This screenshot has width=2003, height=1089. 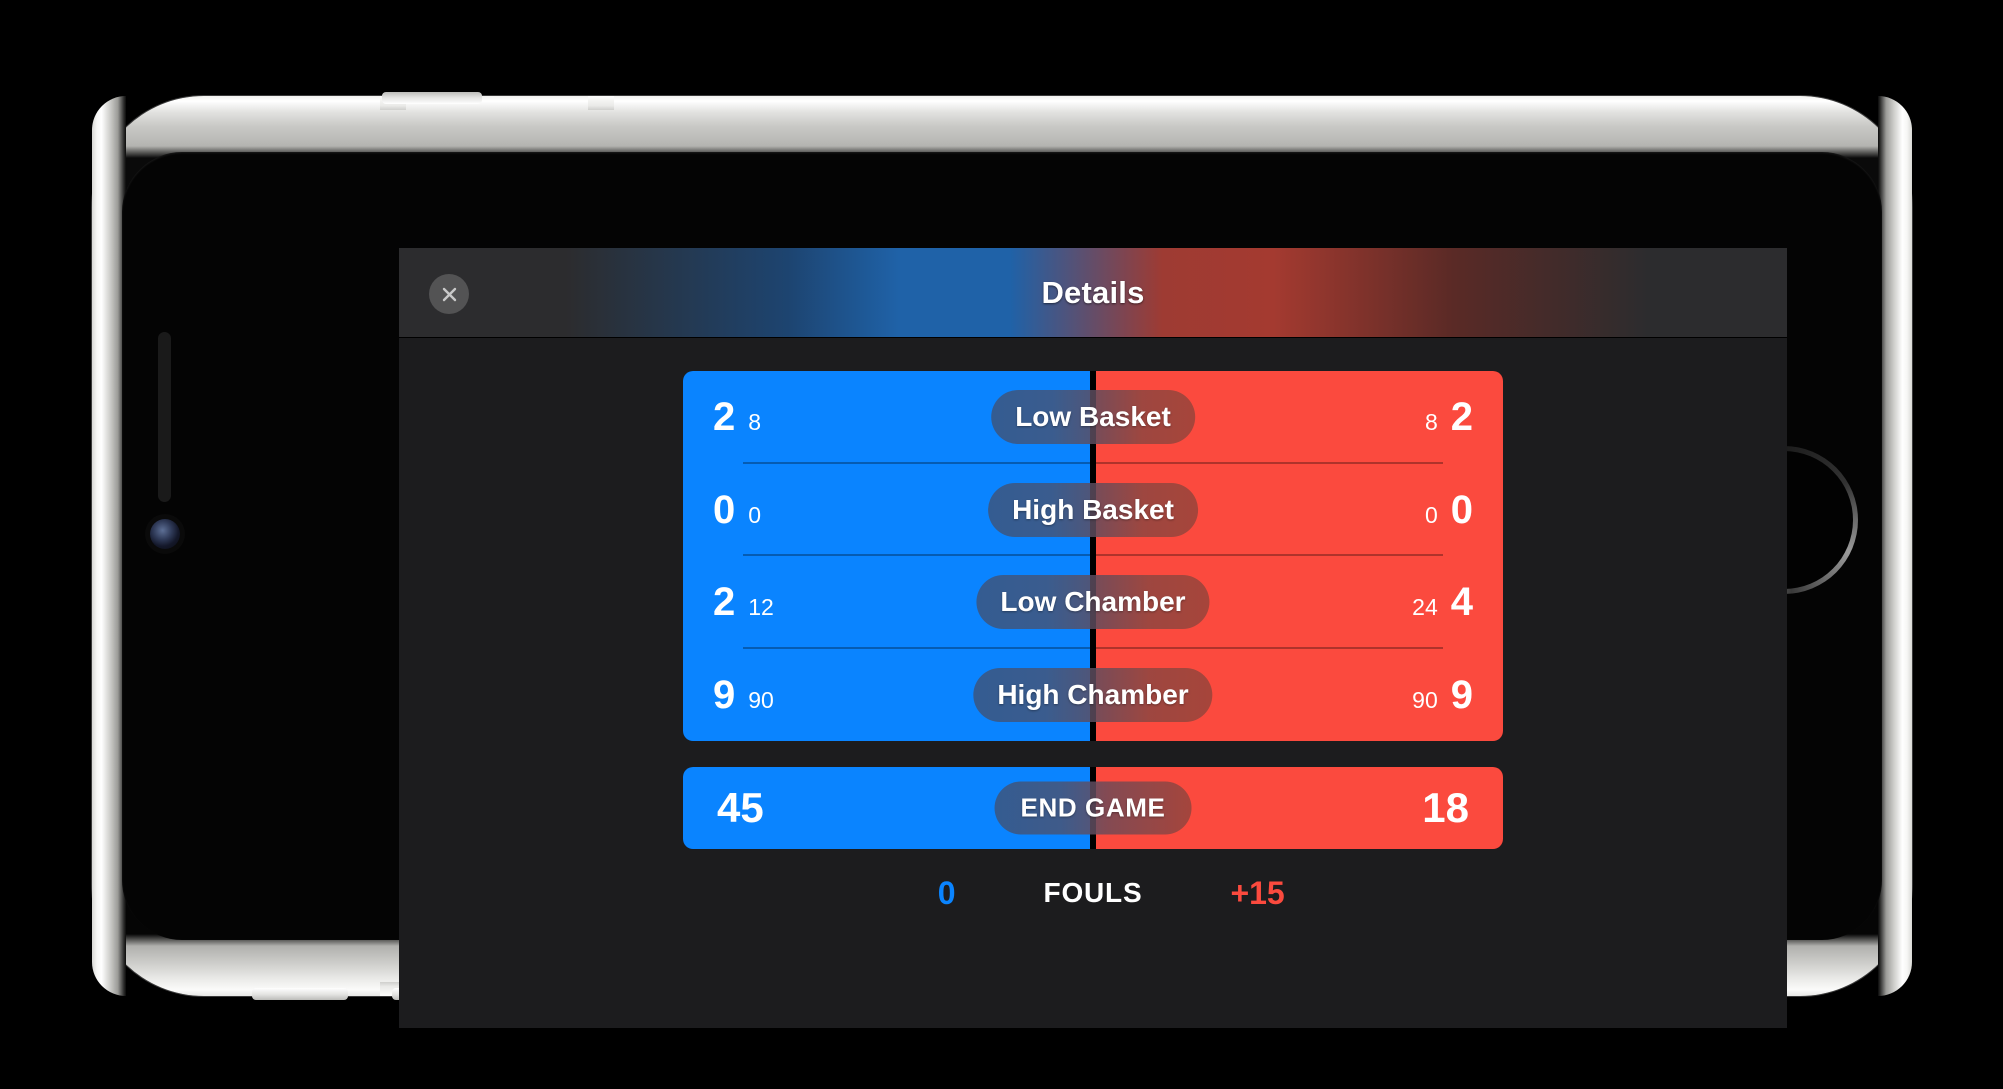 I want to click on fouls-row: 0 FOULS +15, so click(x=1093, y=893).